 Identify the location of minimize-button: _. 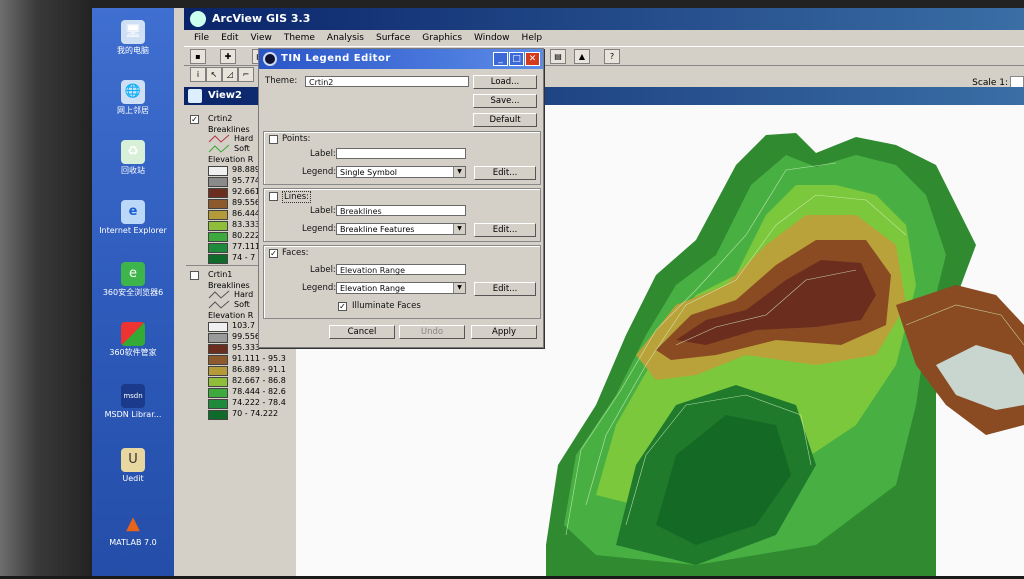
(500, 59).